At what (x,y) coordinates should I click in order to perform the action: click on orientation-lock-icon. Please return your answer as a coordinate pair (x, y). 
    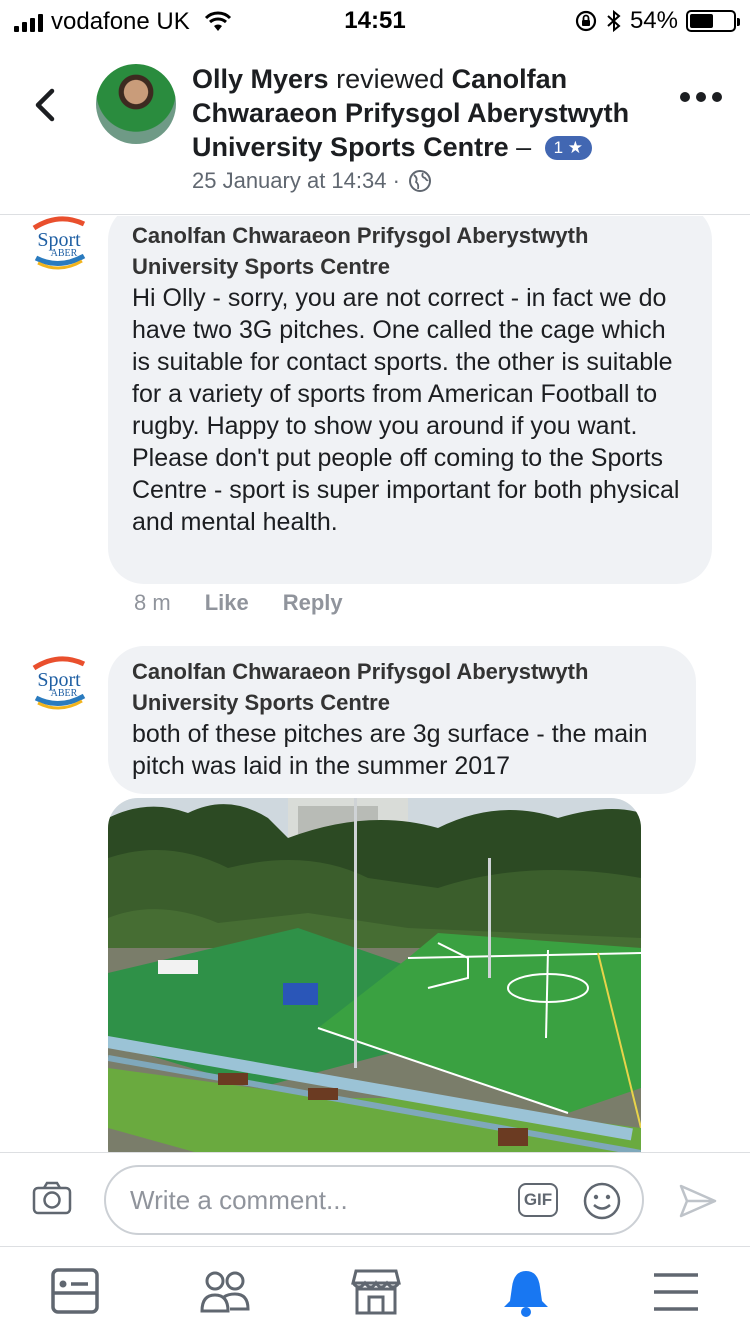
    Looking at the image, I should click on (586, 21).